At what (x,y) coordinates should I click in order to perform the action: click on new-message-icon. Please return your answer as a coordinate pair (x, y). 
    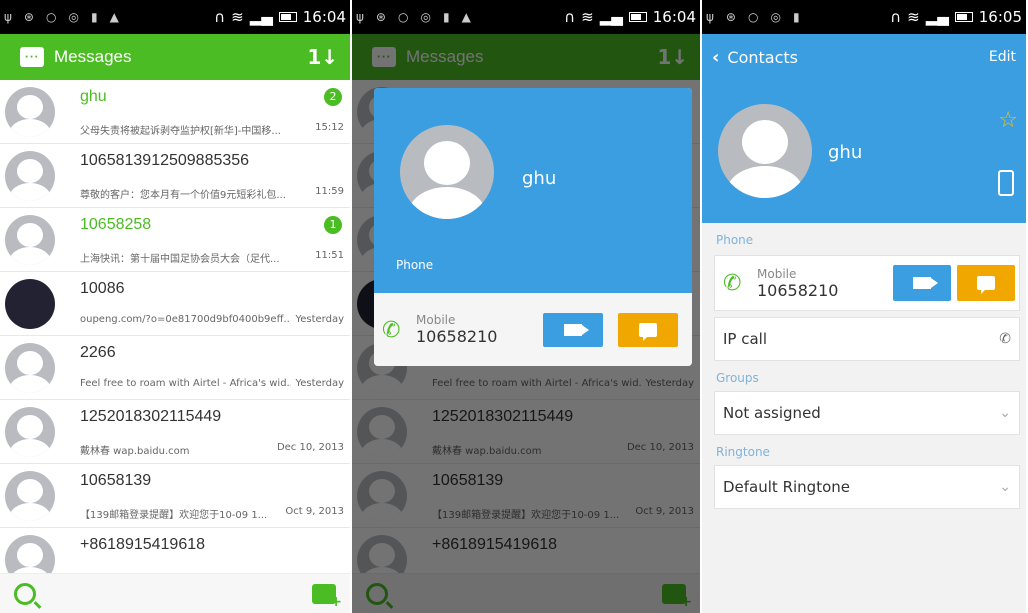
    Looking at the image, I should click on (327, 596).